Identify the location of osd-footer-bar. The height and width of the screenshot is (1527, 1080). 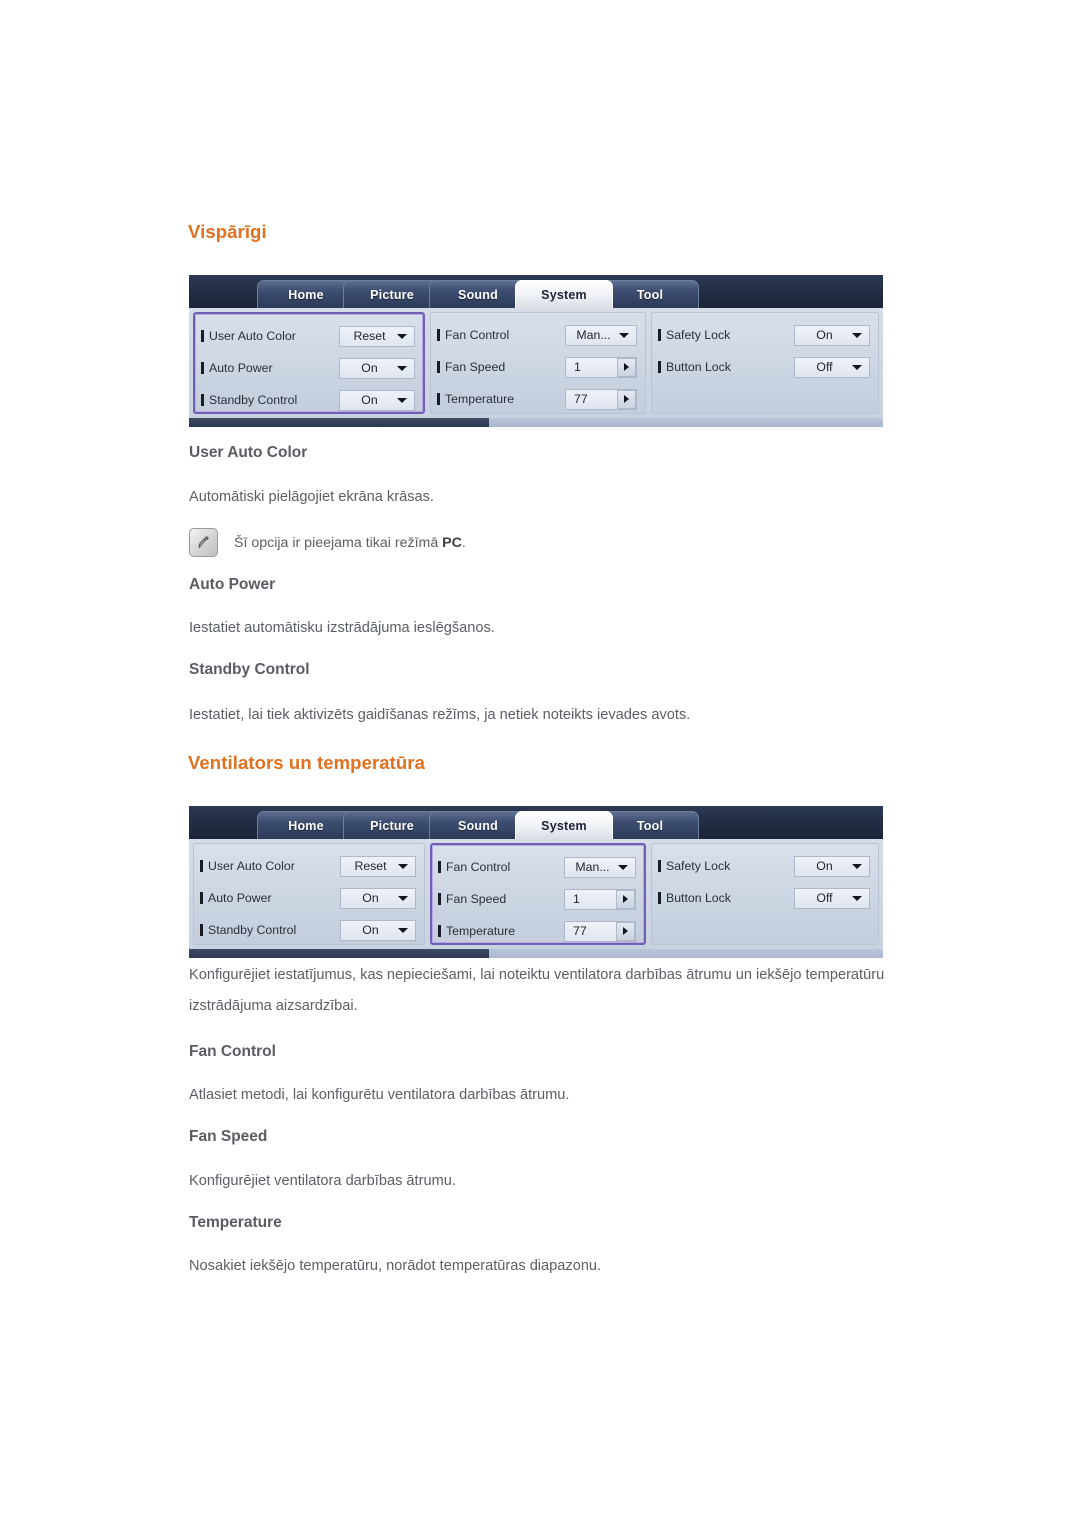
(536, 422).